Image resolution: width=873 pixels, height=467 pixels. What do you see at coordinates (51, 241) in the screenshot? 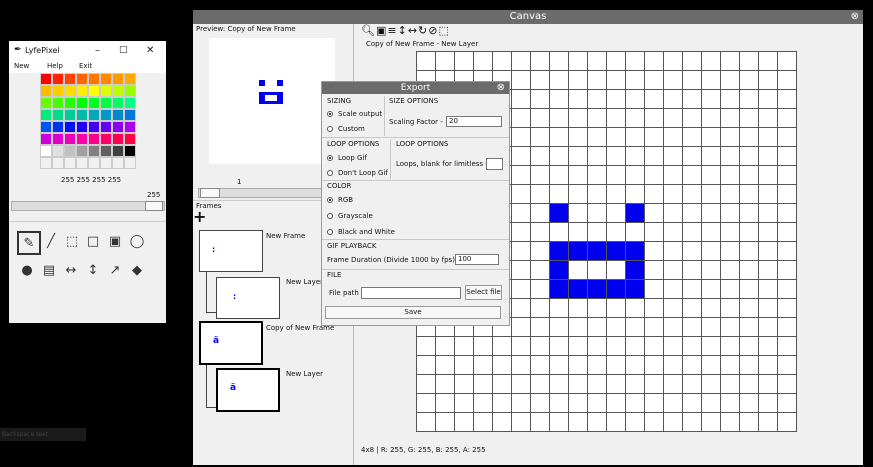
I see `line-tool-icon: ╱` at bounding box center [51, 241].